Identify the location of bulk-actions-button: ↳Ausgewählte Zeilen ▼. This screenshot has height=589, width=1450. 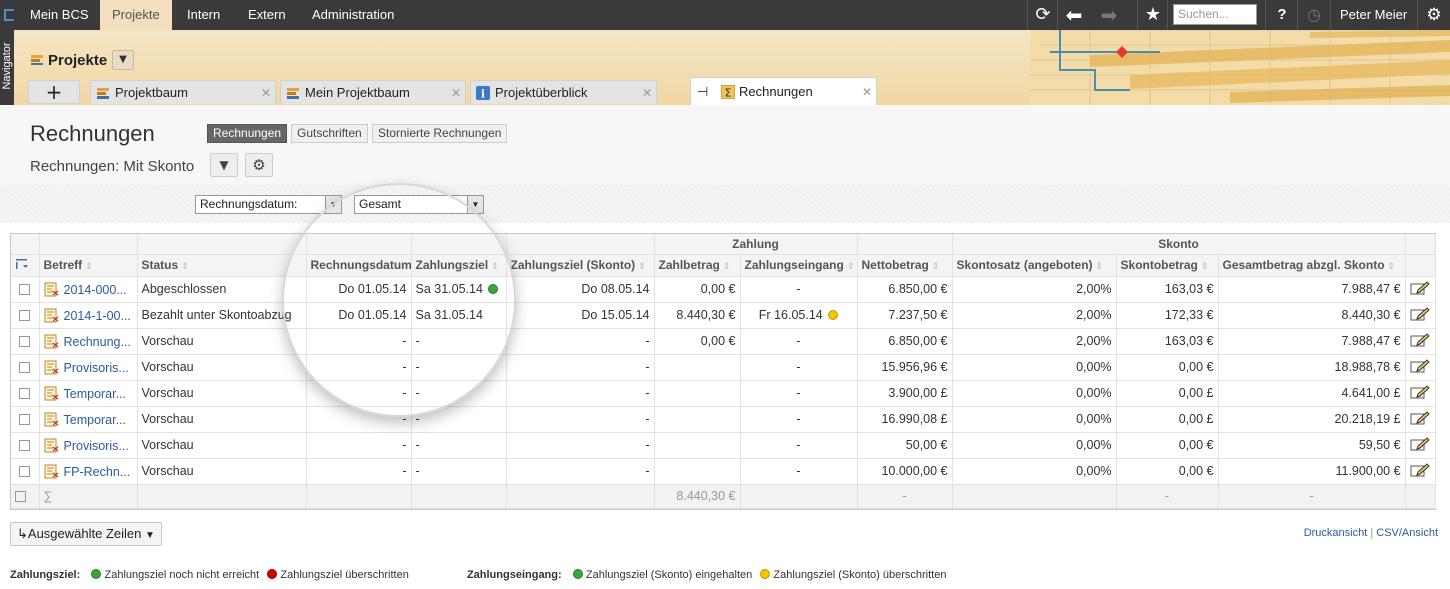
(86, 534).